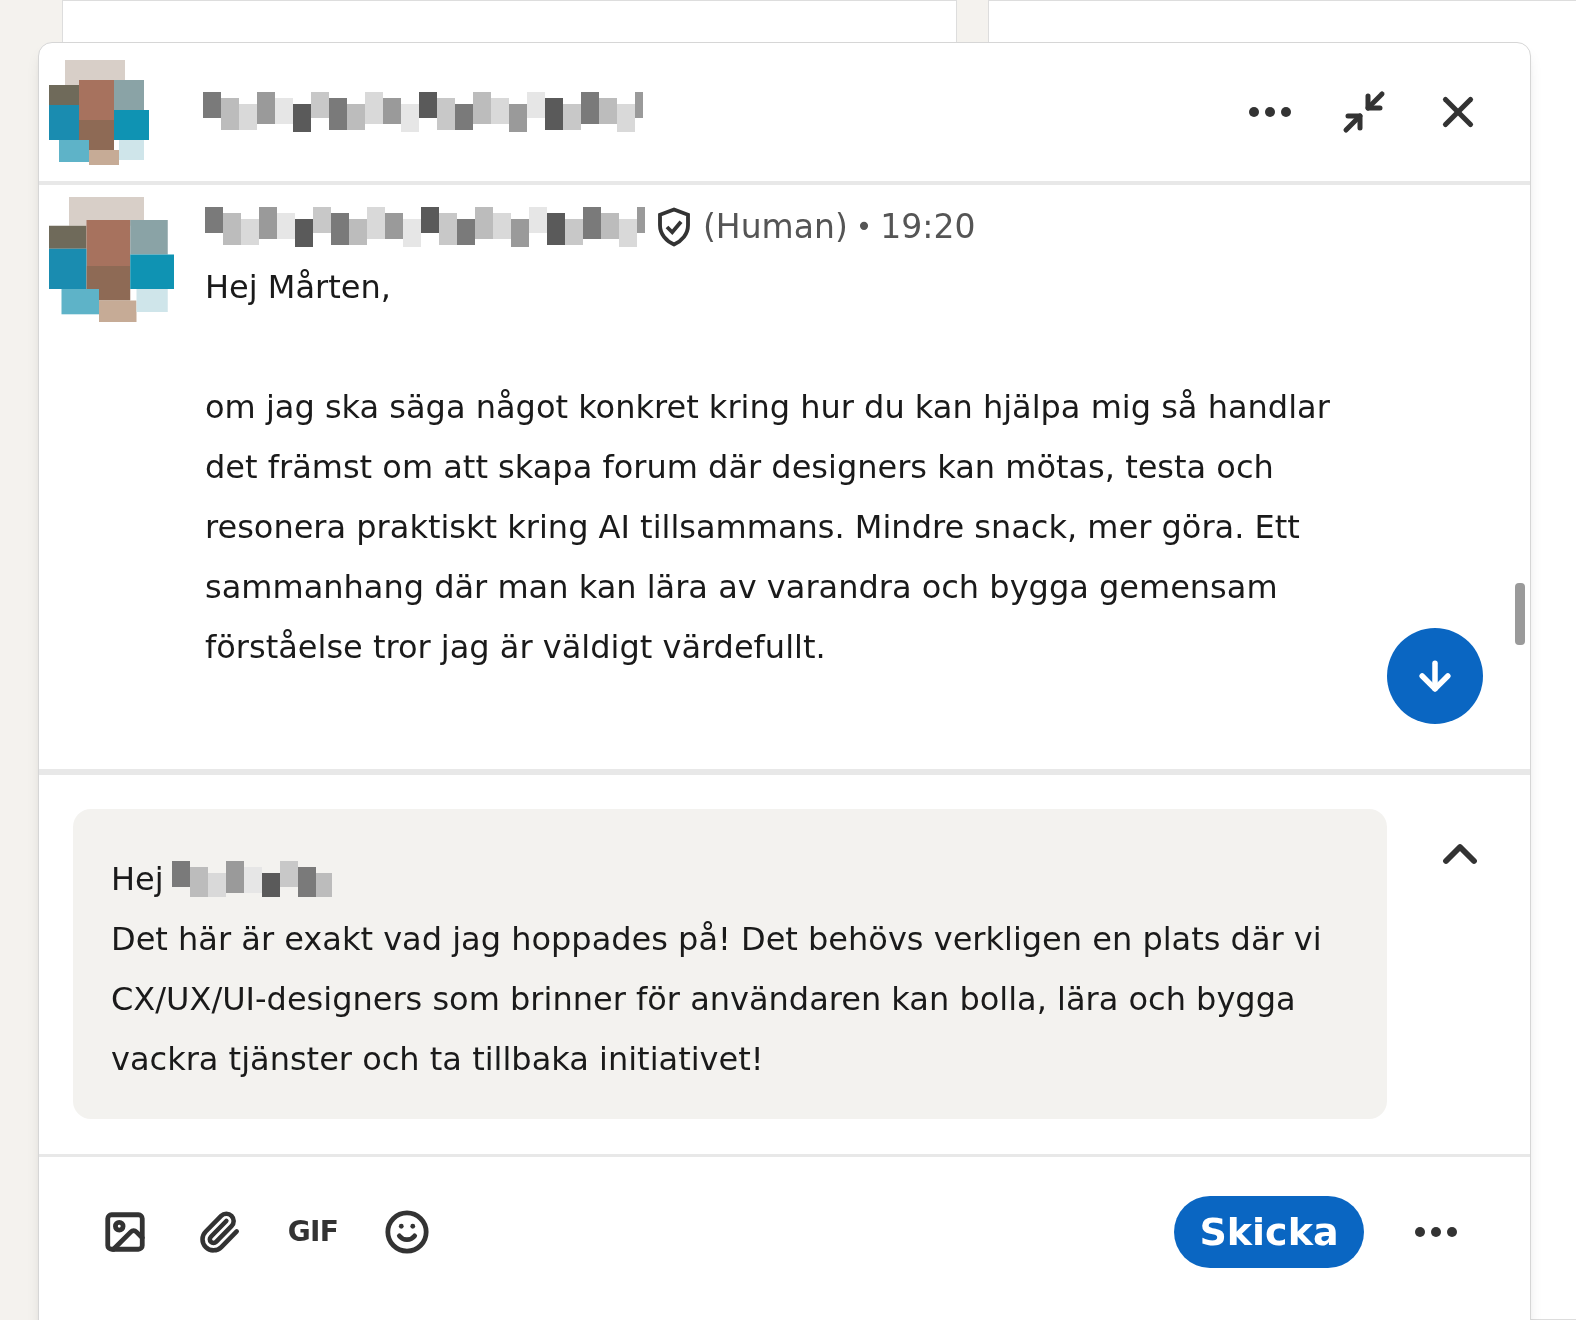  Describe the element at coordinates (219, 1232) in the screenshot. I see `paperclip-icon` at that location.